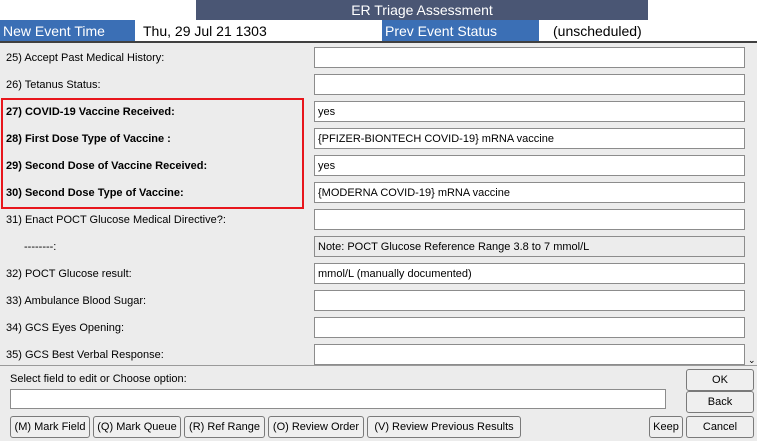  I want to click on form-row-26: 26) Tetanus Status:, so click(372, 84).